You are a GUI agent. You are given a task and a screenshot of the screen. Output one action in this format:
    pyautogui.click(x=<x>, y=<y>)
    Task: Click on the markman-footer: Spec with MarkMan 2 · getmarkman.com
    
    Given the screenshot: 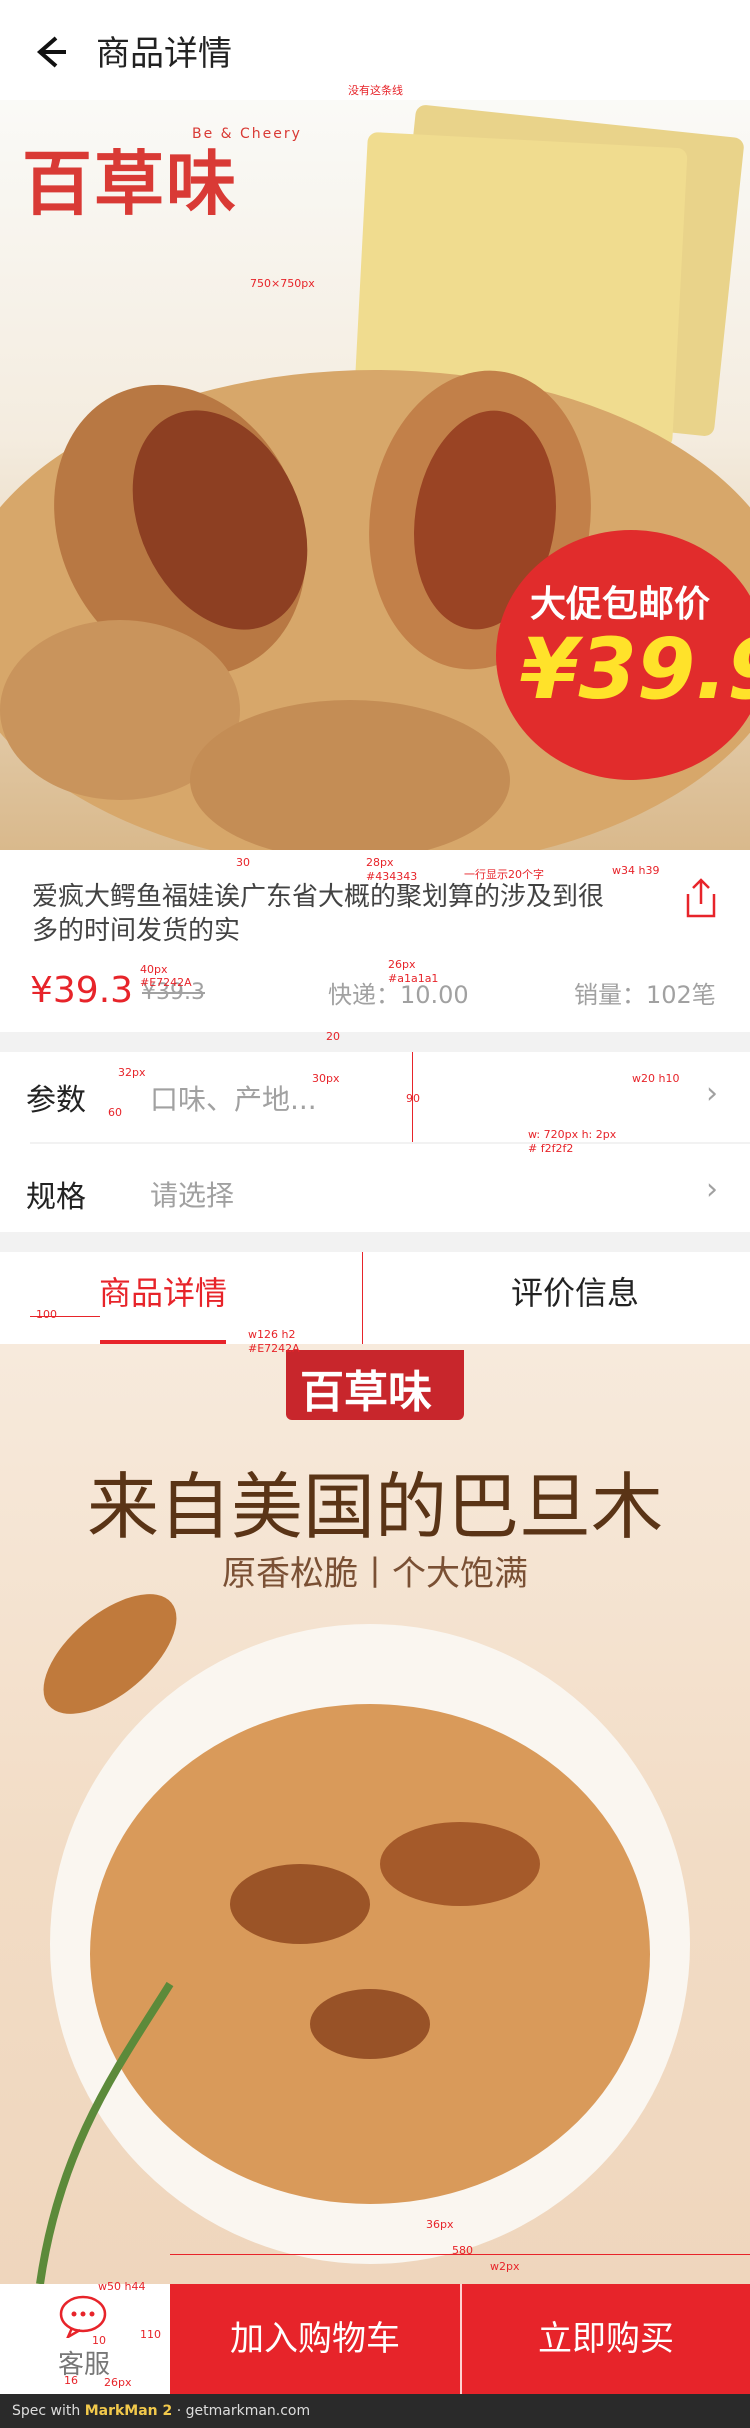 What is the action you would take?
    pyautogui.click(x=375, y=2411)
    